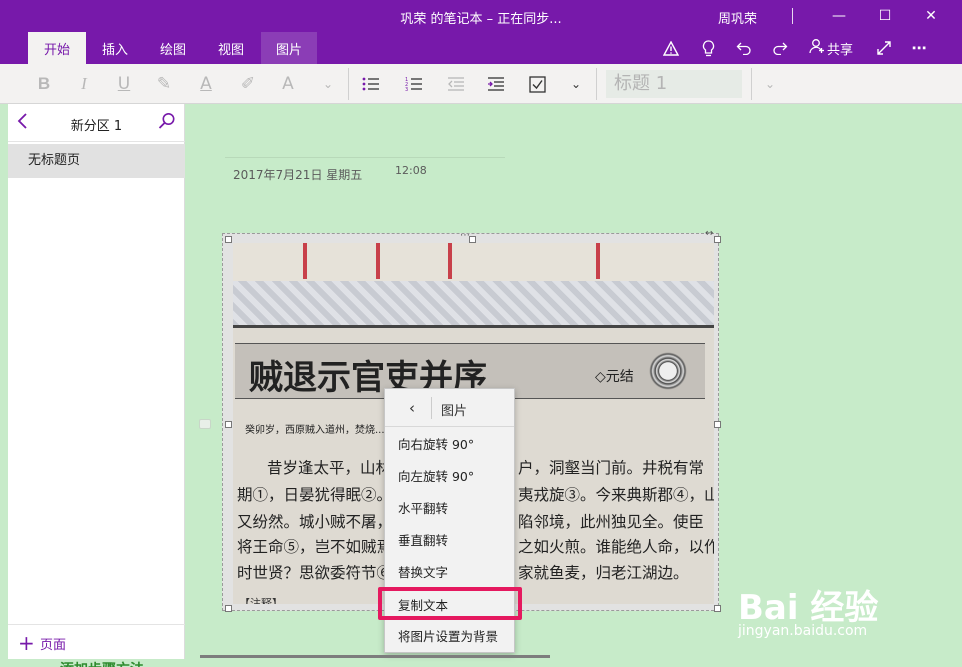 This screenshot has height=667, width=962. I want to click on context-menu-title: 图片, so click(454, 411).